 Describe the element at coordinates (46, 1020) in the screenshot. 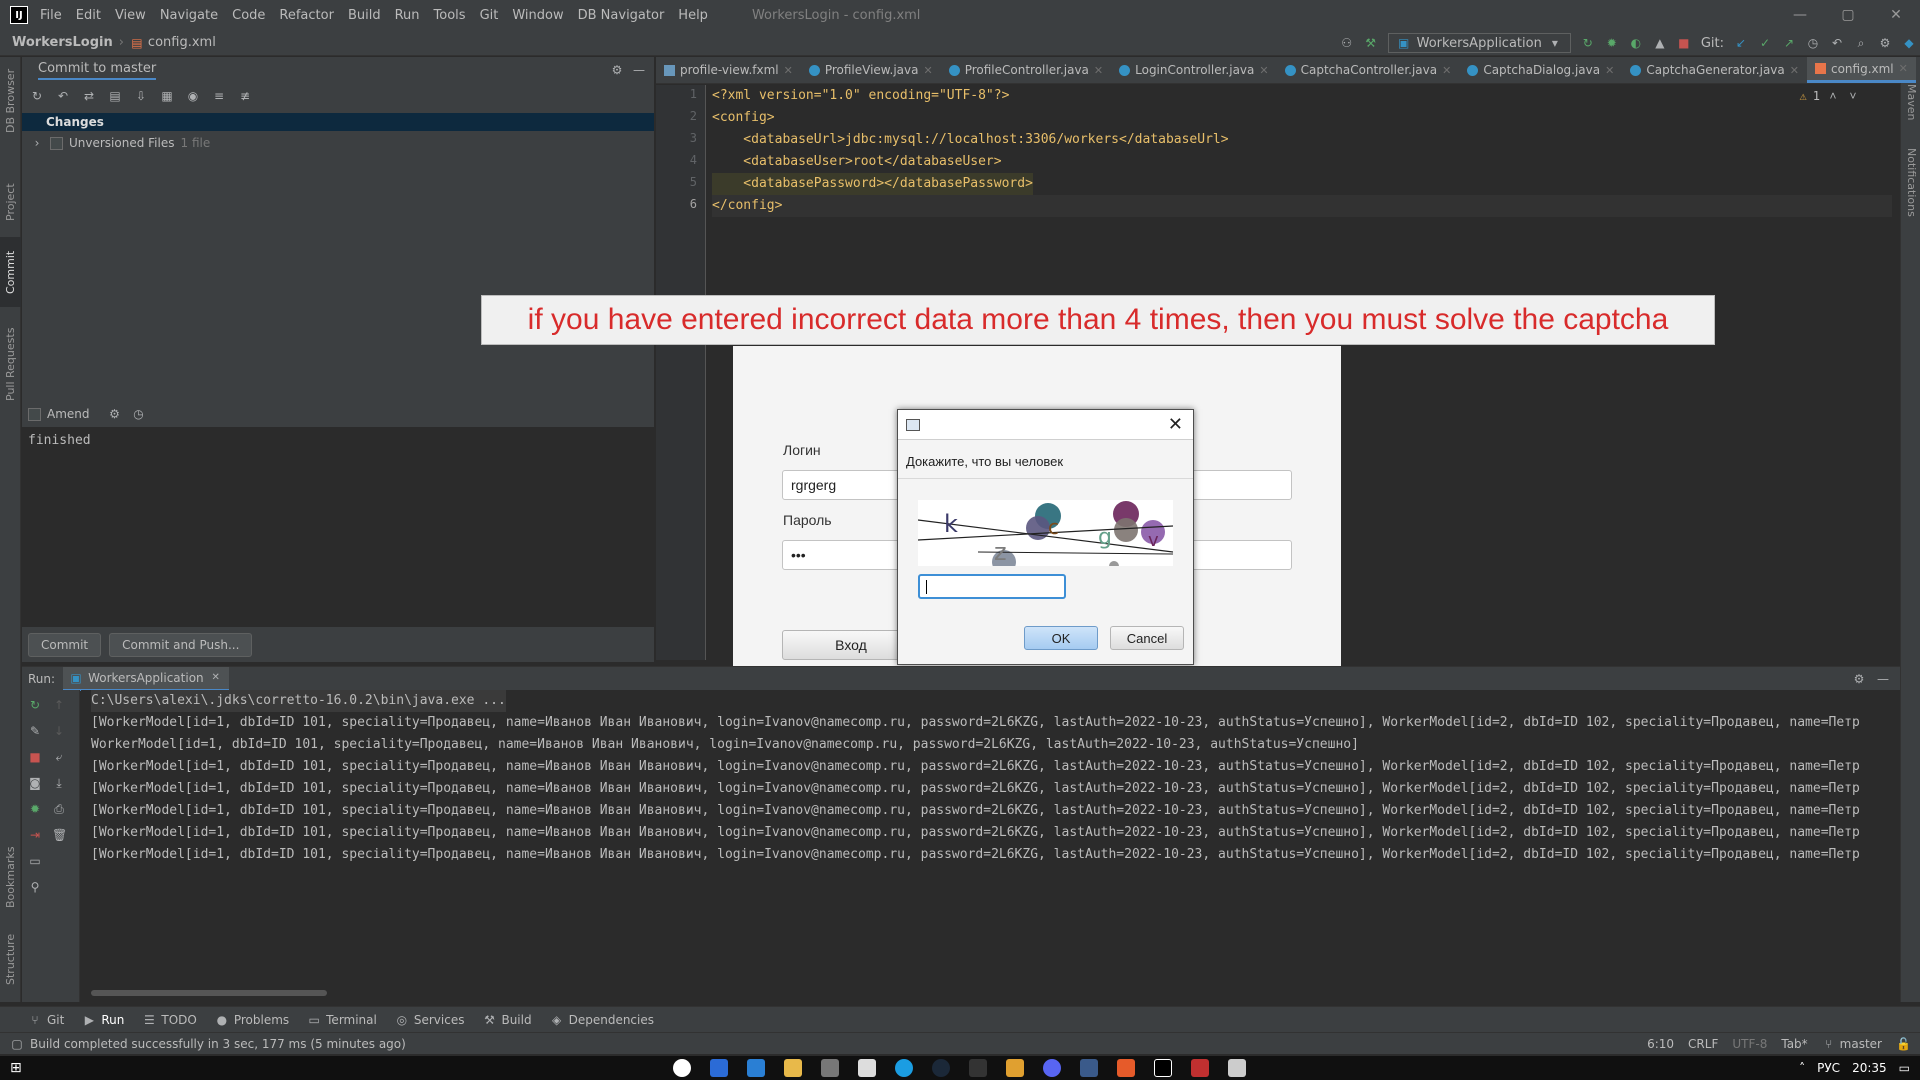

I see `tool-tab-git: ⑂ Git` at that location.